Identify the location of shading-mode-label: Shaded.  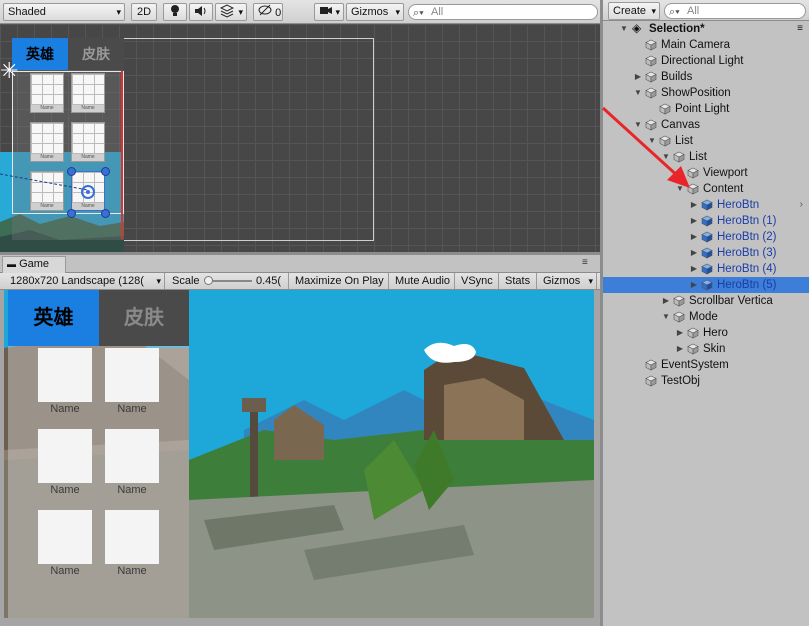
(27, 12).